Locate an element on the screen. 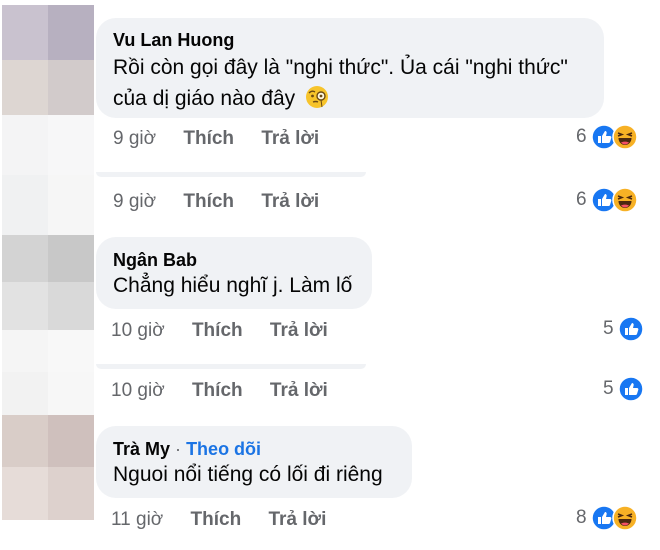 The width and height of the screenshot is (660, 550). comment-author: Ngân Bab is located at coordinates (155, 260).